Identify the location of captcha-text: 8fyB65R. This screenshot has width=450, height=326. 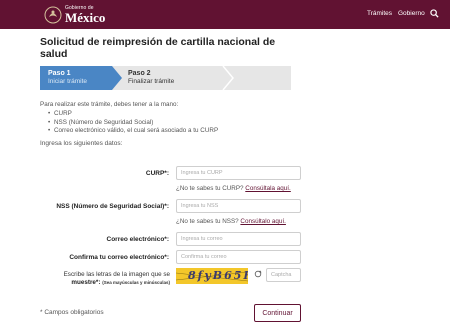
(218, 275).